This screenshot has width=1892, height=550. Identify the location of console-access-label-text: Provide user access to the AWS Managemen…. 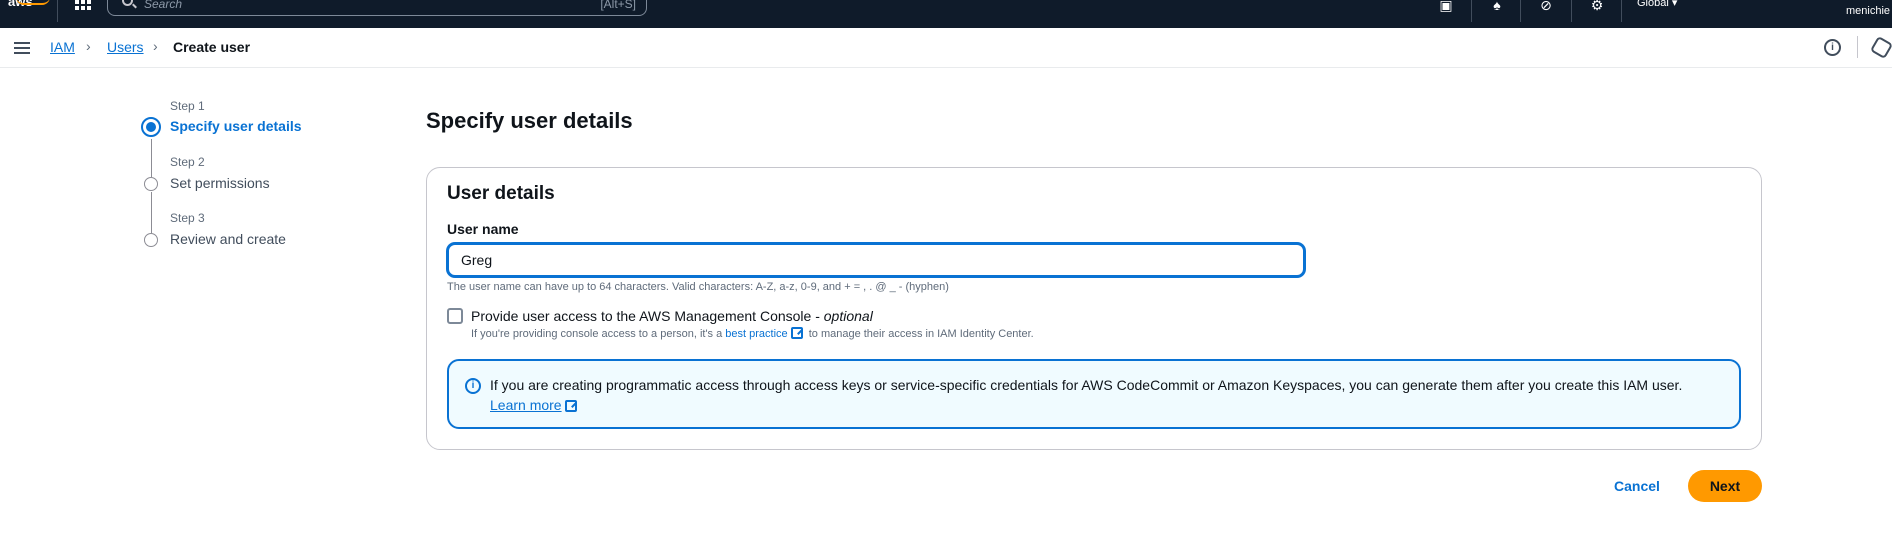
(647, 316).